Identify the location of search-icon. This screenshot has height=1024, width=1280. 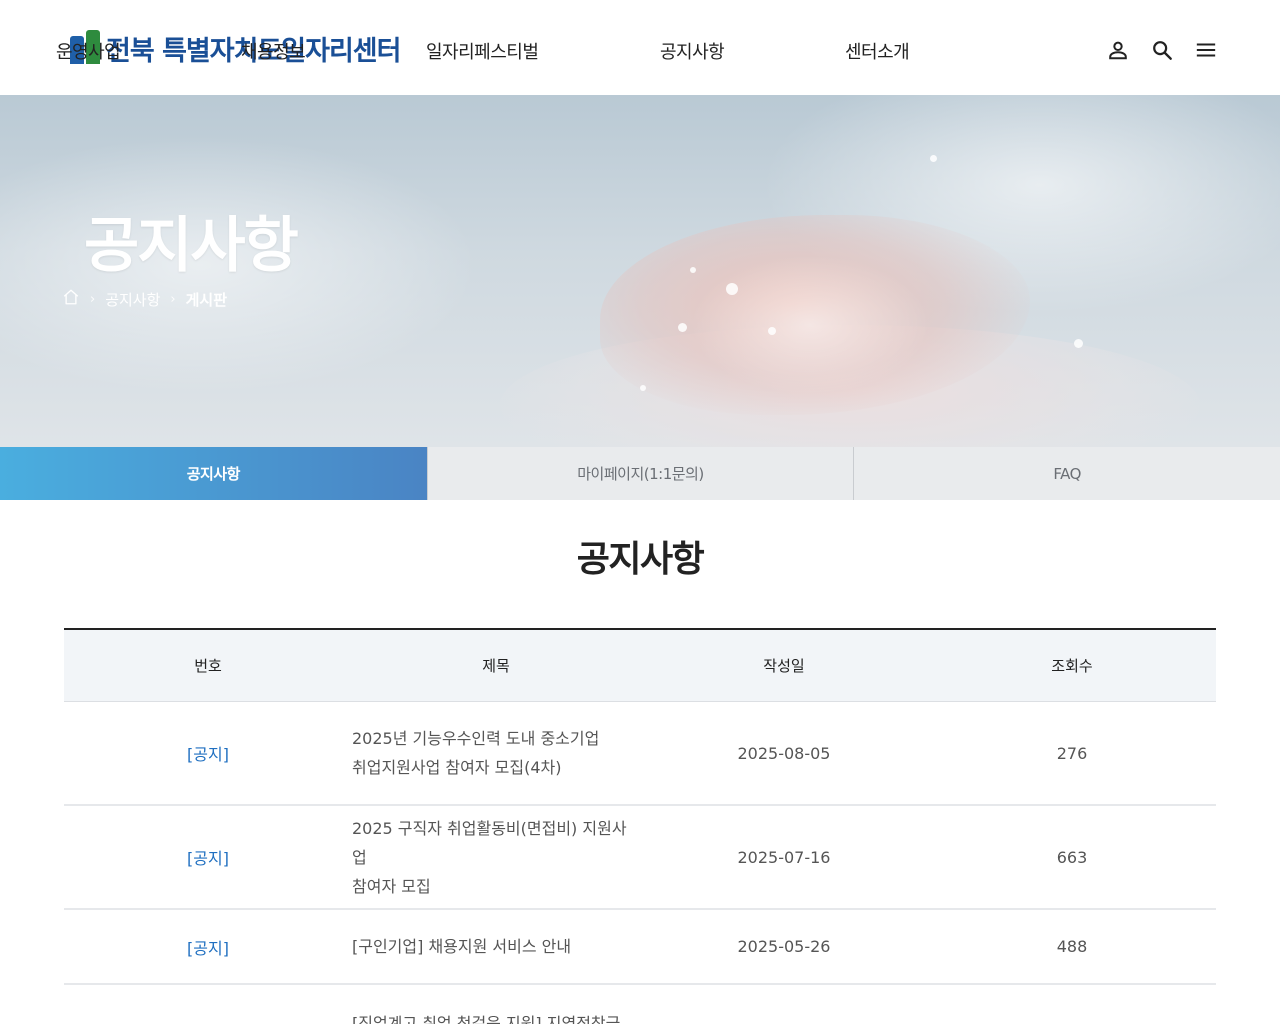
(1162, 50).